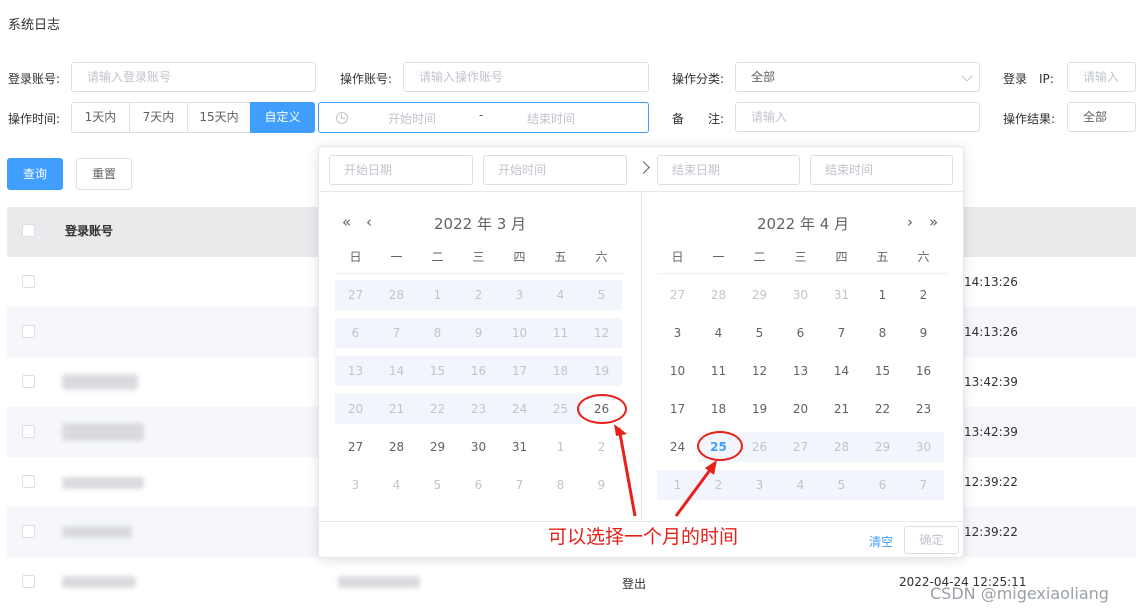  Describe the element at coordinates (28, 230) in the screenshot. I see `select-all-checkbox` at that location.